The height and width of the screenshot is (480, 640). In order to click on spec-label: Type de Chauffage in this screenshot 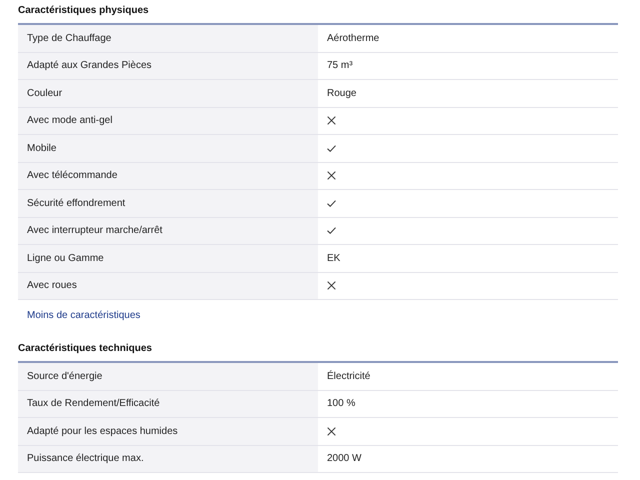, I will do `click(168, 38)`.